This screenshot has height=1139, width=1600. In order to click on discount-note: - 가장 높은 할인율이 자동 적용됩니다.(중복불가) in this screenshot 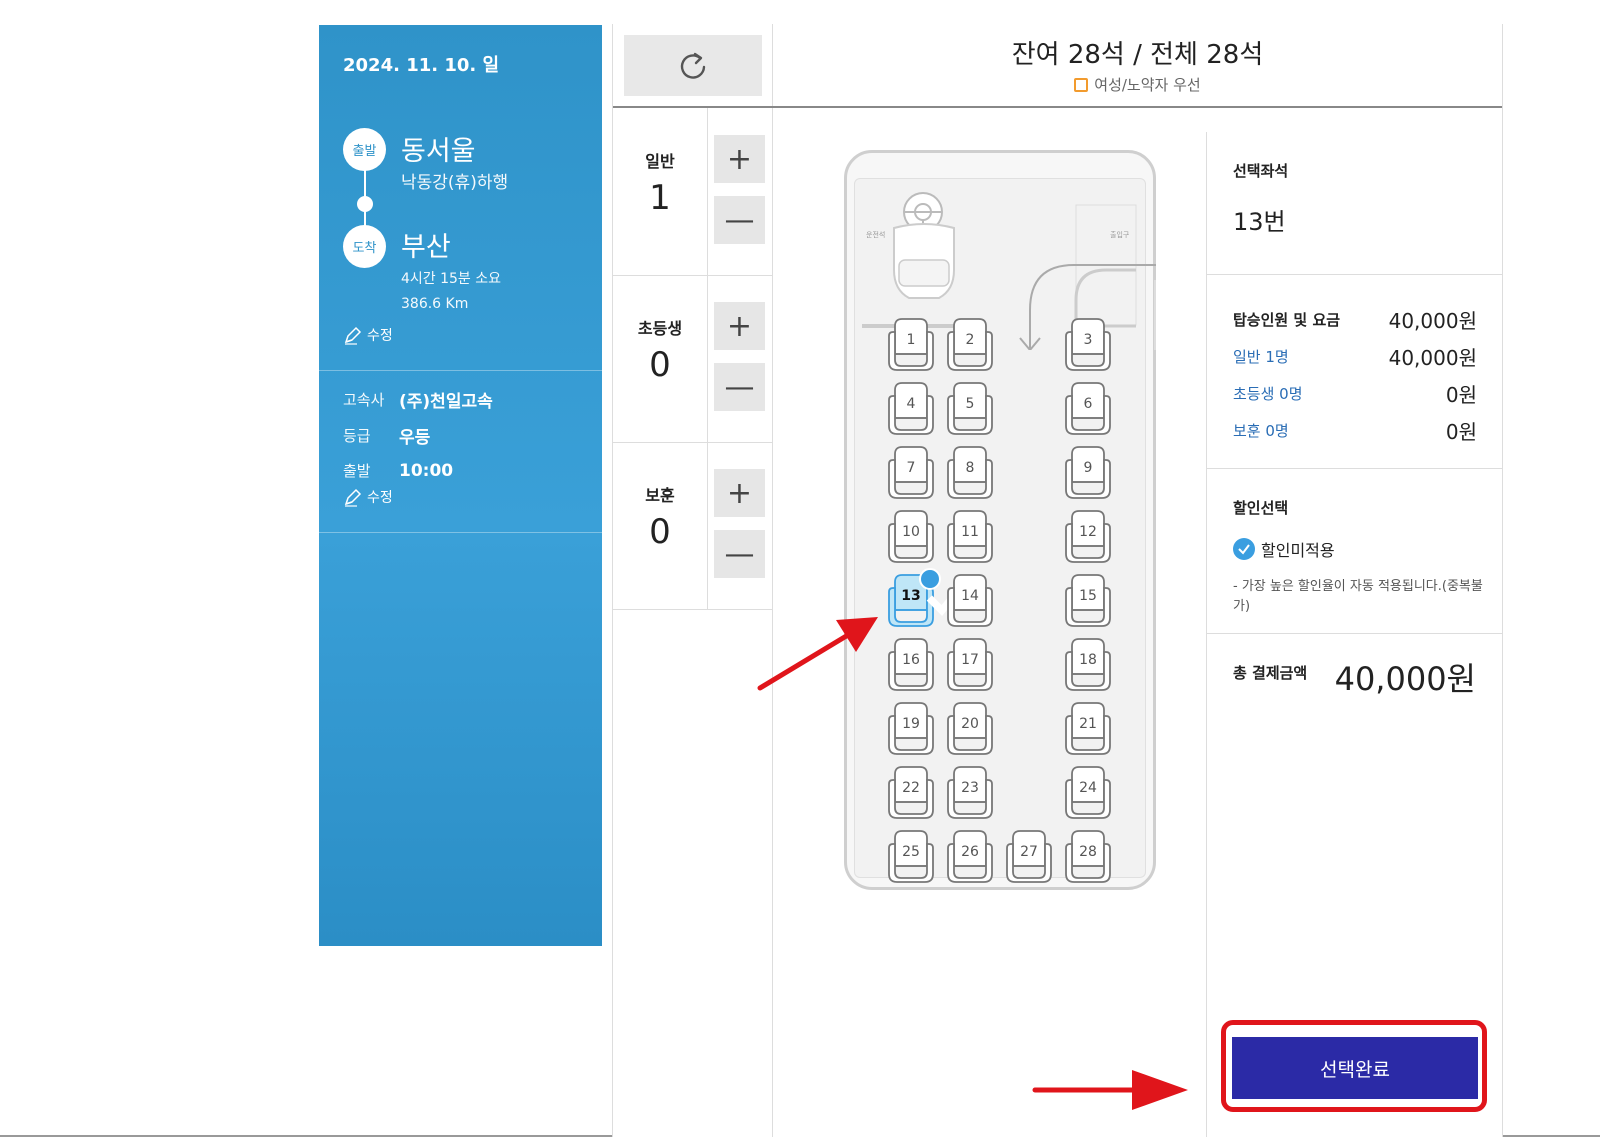, I will do `click(1358, 596)`.